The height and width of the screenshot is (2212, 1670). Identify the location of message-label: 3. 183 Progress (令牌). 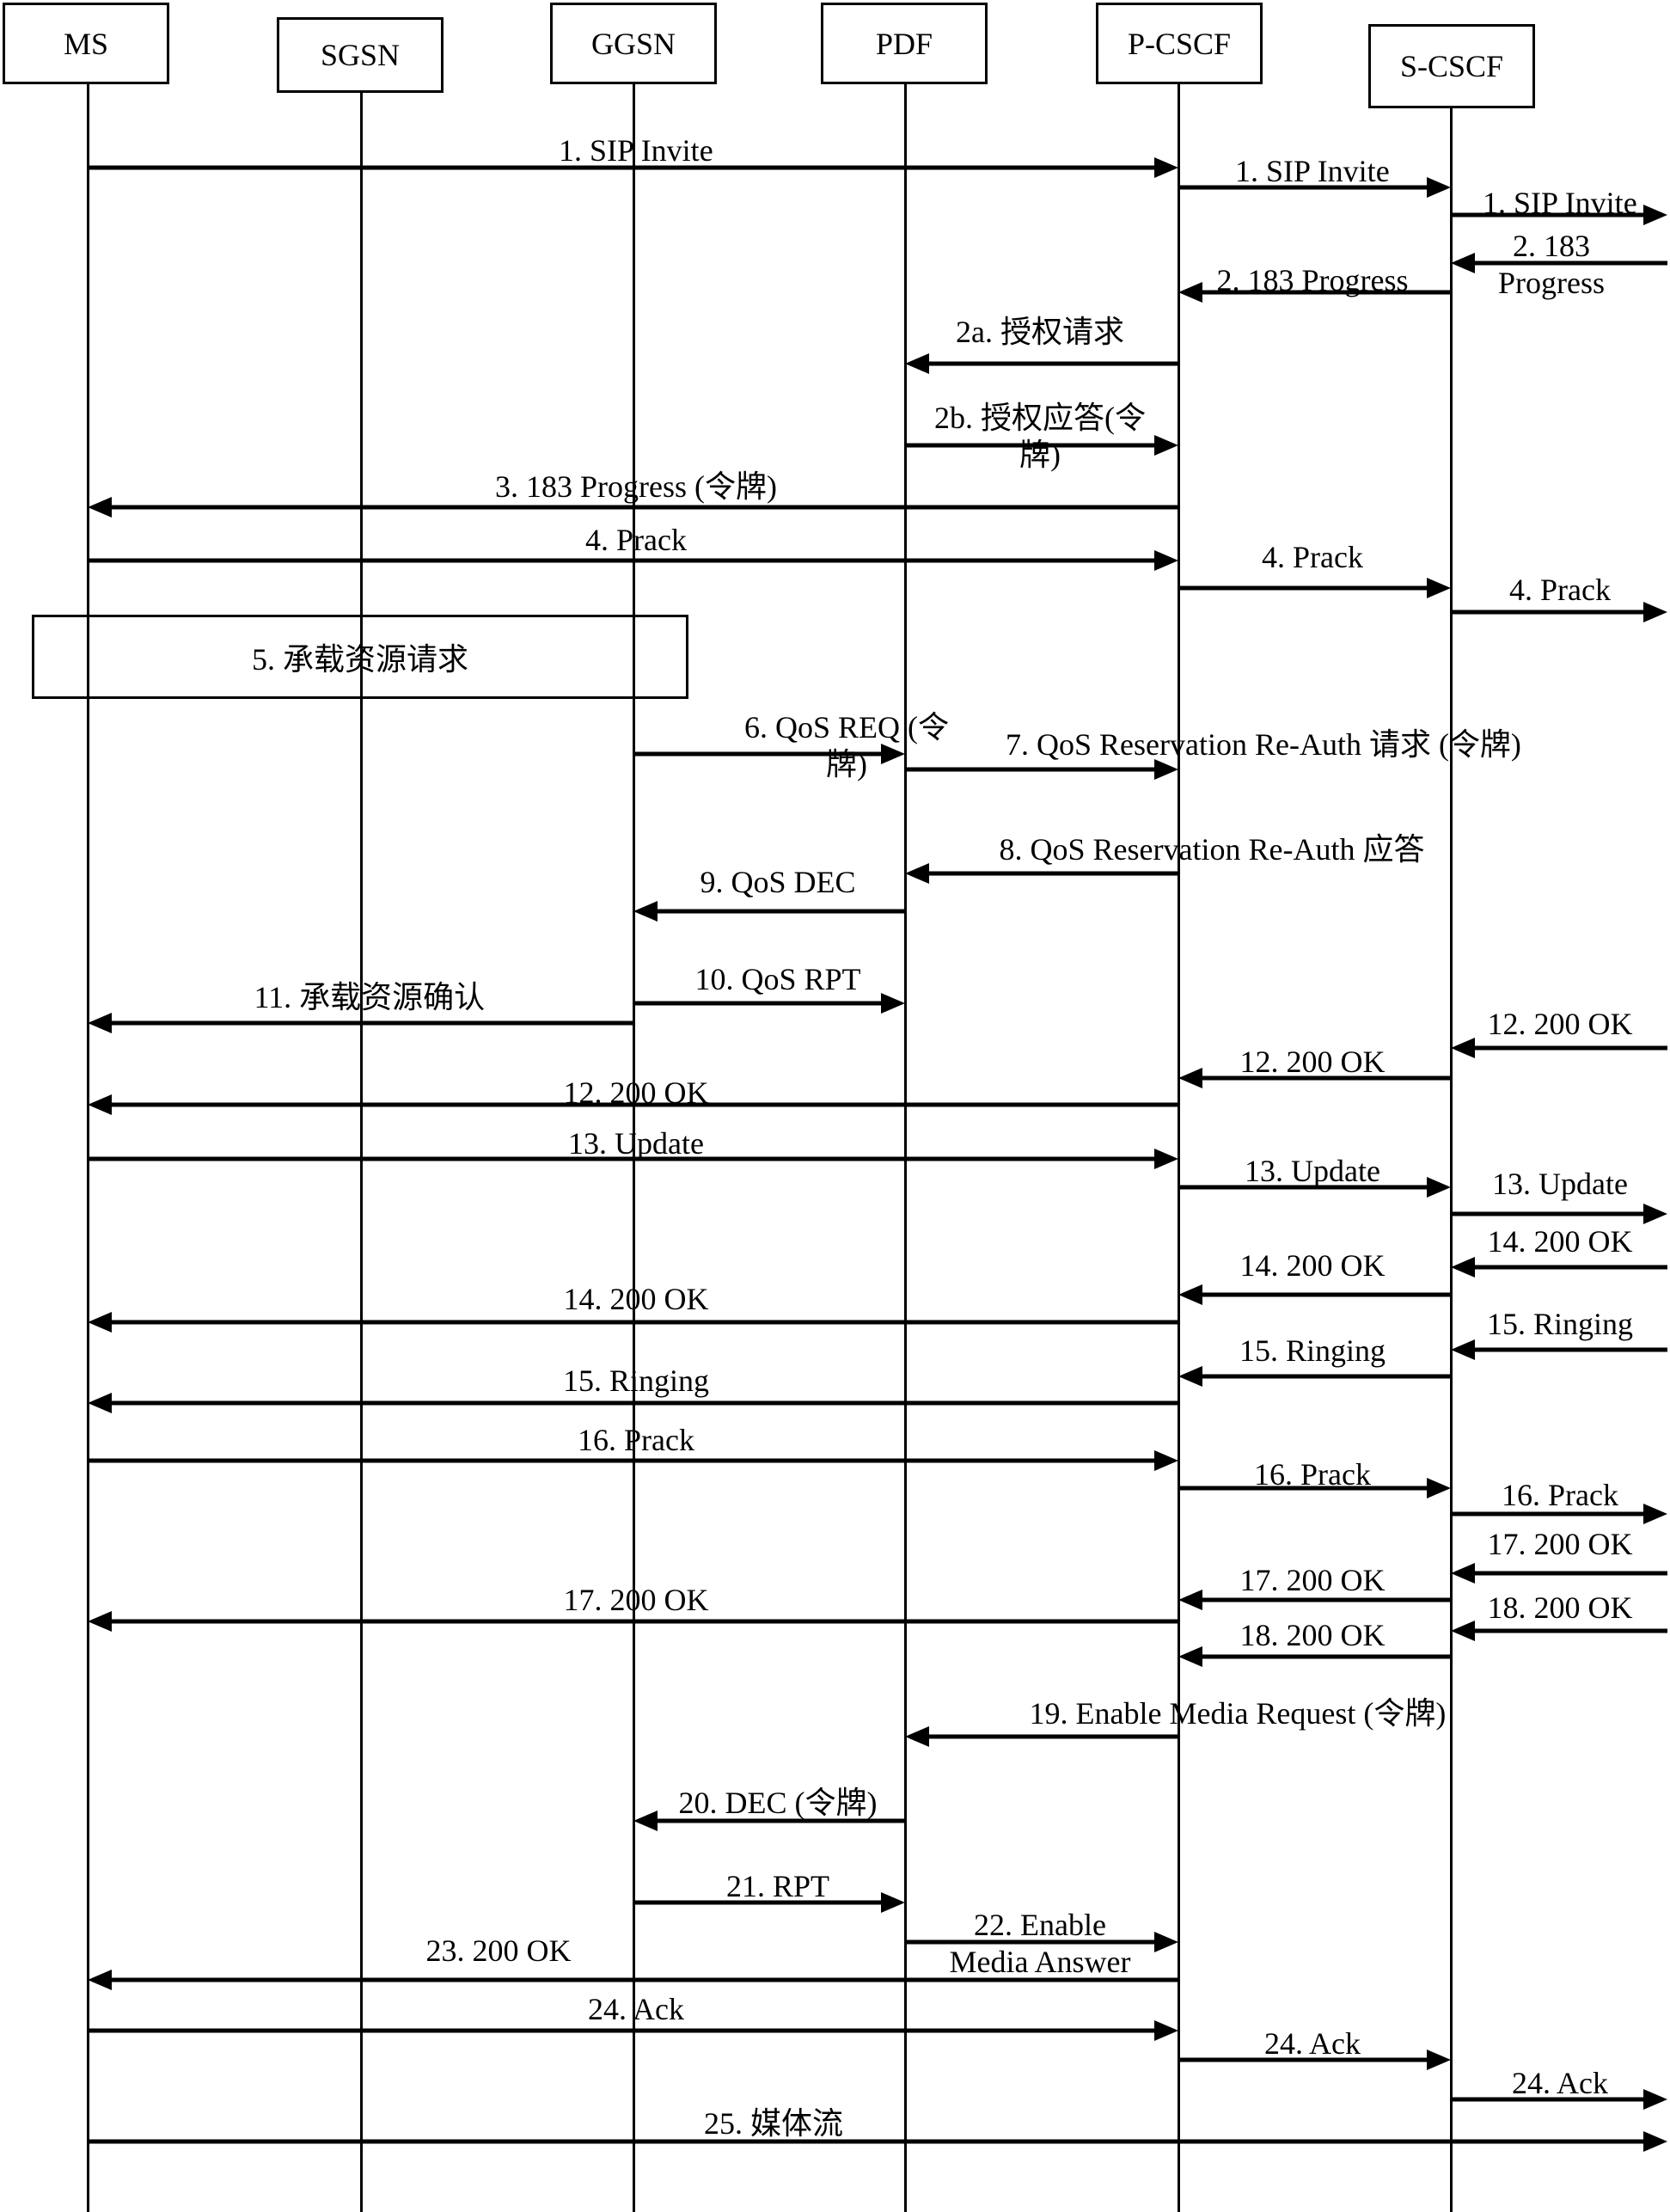
(636, 486).